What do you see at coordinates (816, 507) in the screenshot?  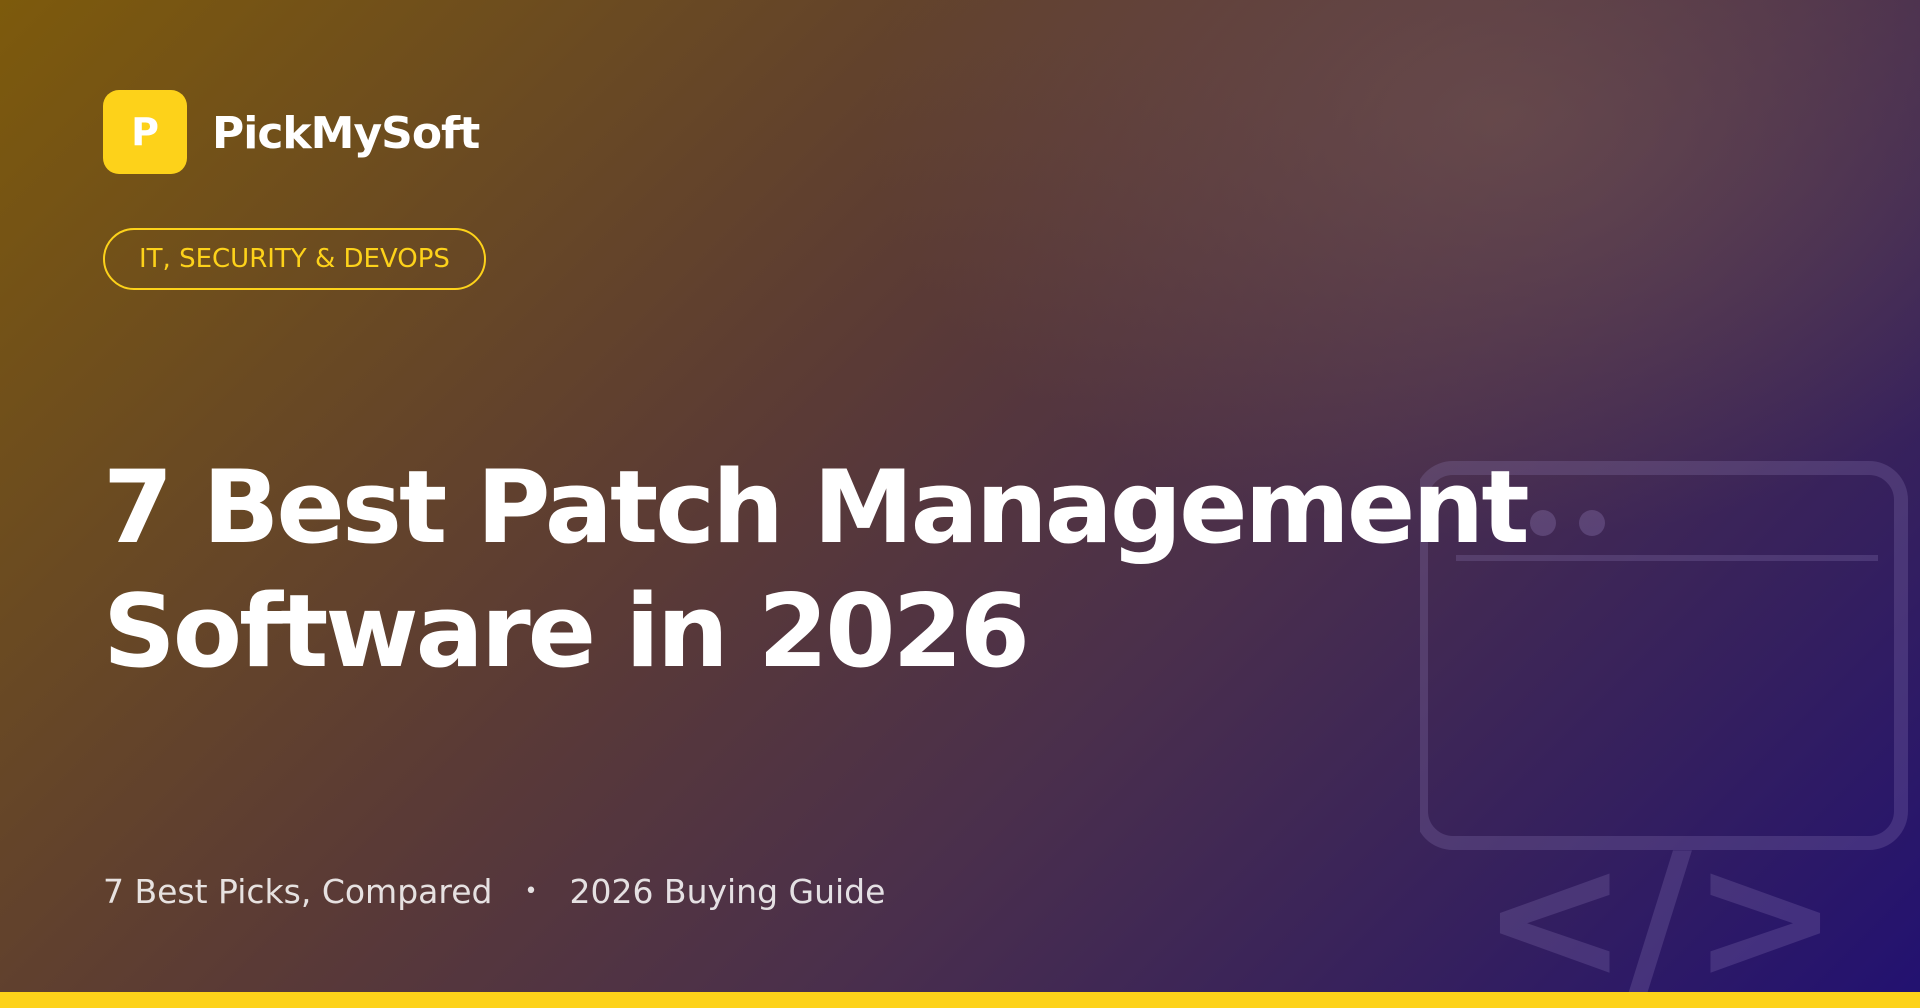 I see `title-line-1: 7 Best Patch Management` at bounding box center [816, 507].